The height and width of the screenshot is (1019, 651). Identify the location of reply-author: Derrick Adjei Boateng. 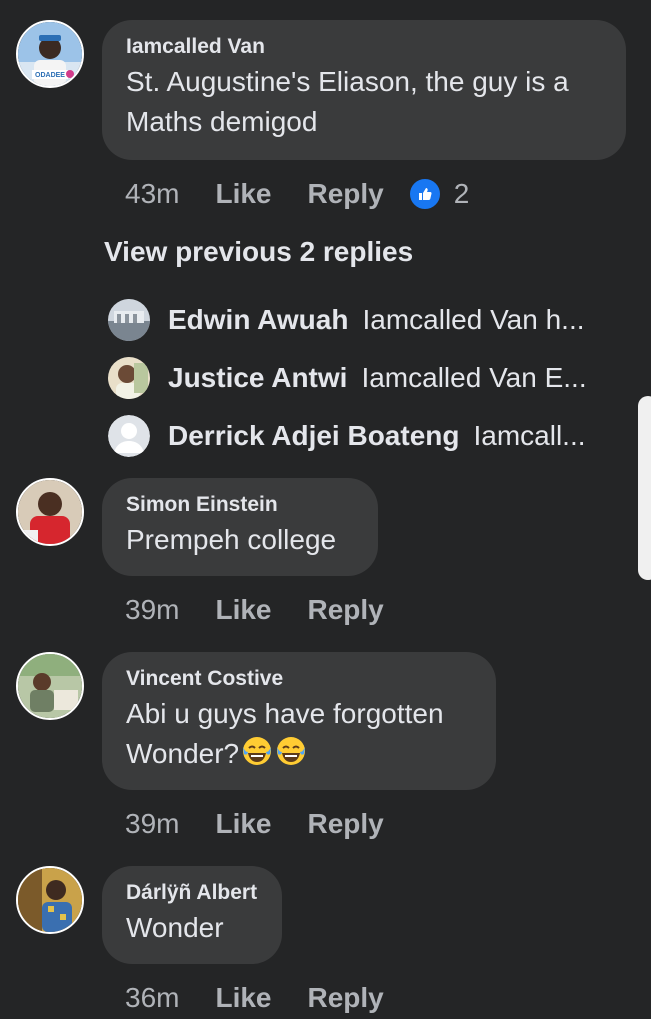
(313, 436).